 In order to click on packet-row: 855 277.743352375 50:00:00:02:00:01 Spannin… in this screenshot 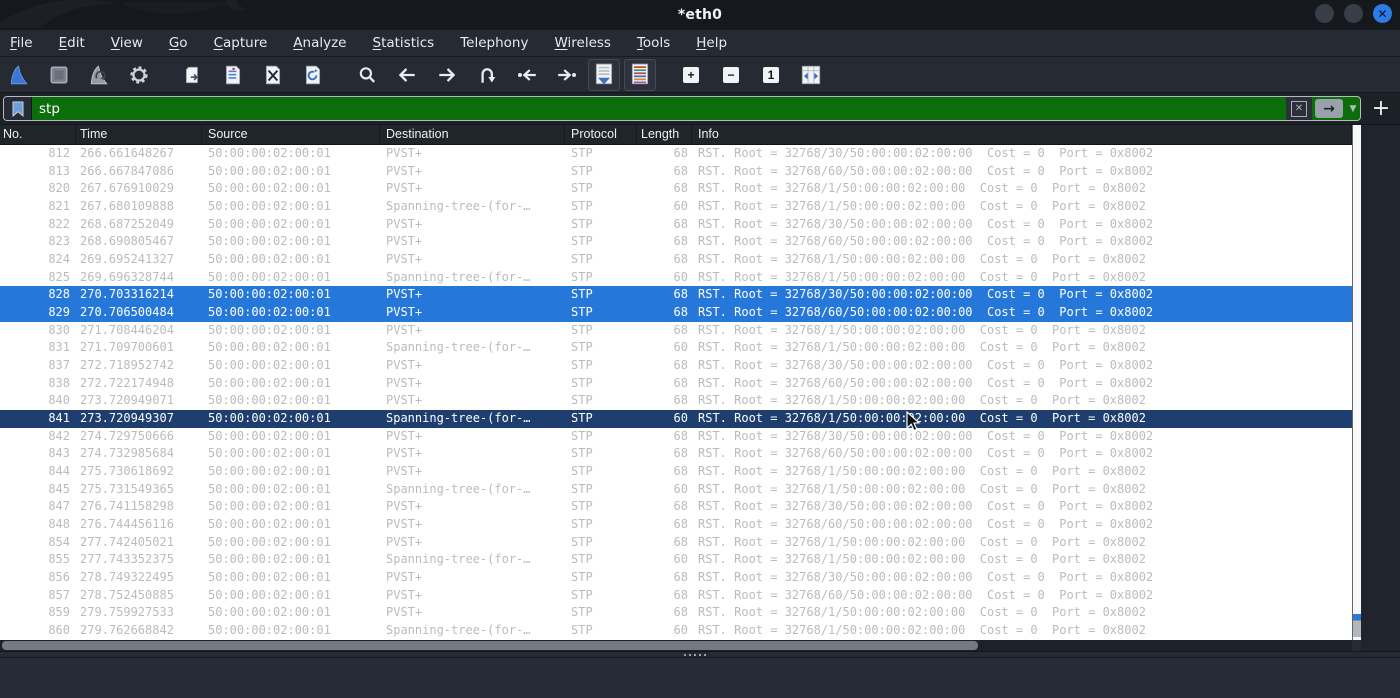, I will do `click(676, 560)`.